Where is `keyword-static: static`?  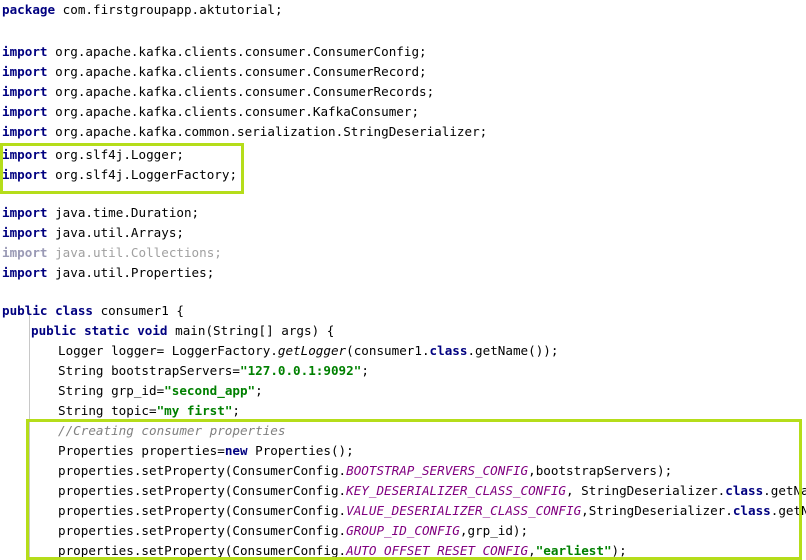
keyword-static: static is located at coordinates (107, 330).